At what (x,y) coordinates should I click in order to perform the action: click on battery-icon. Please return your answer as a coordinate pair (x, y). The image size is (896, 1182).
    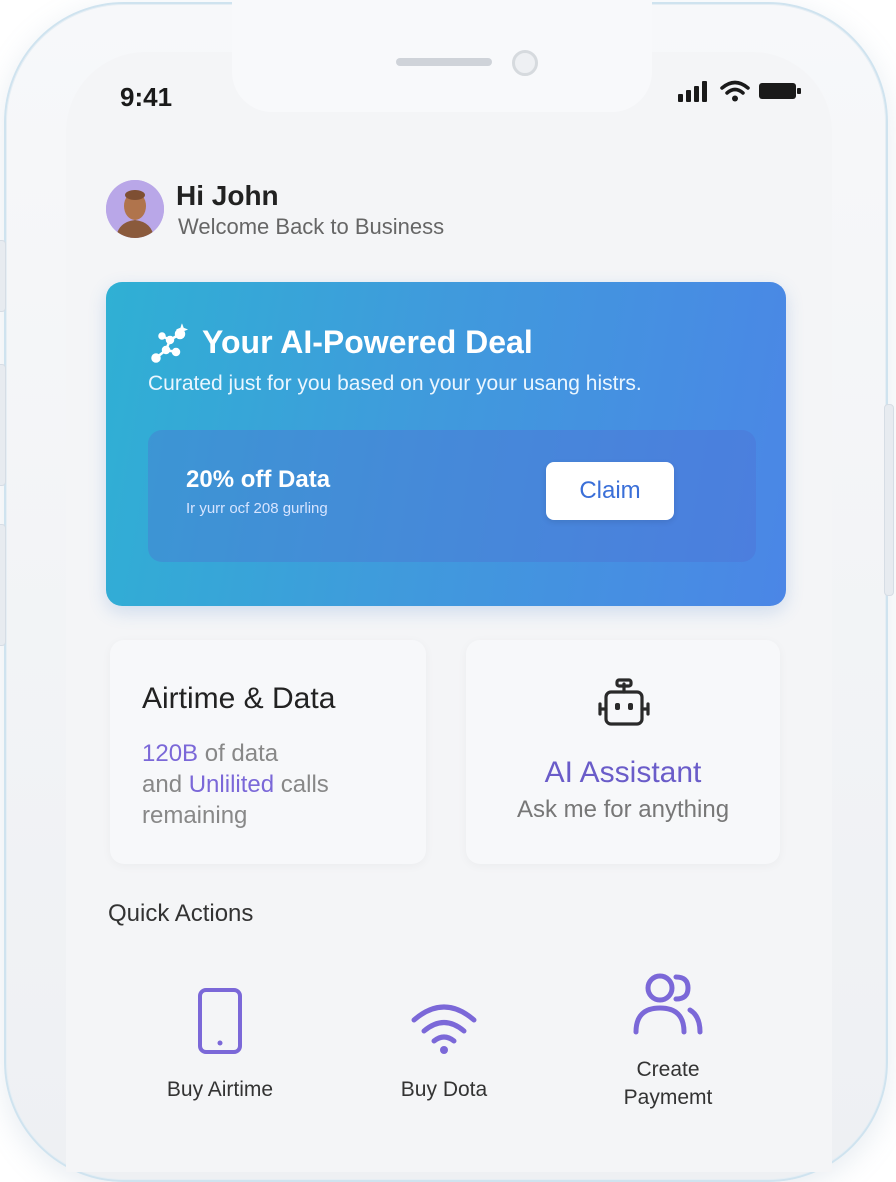
    Looking at the image, I should click on (780, 91).